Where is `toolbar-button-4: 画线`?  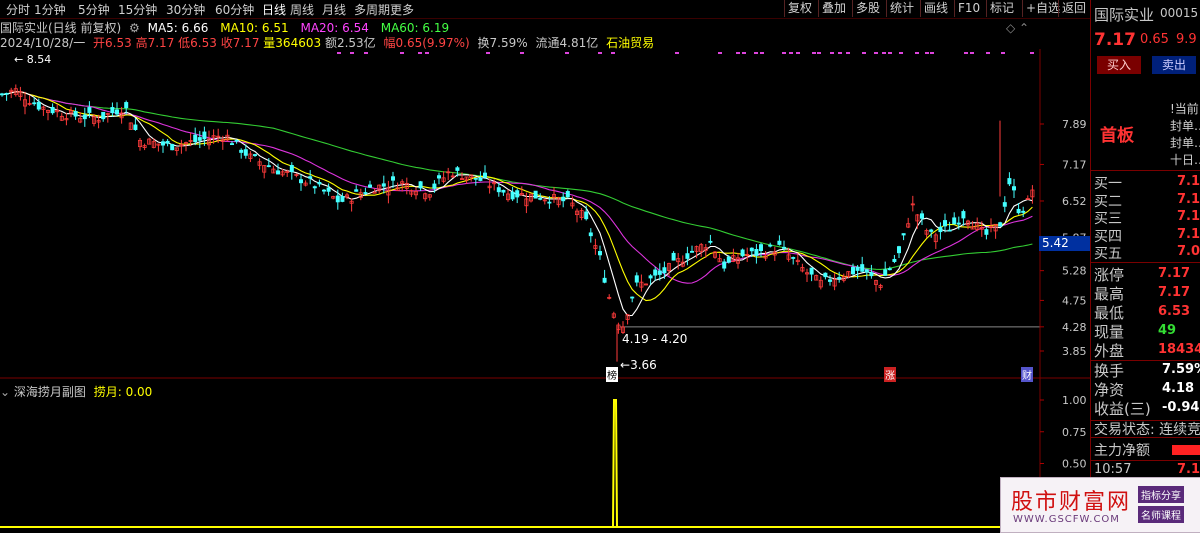
toolbar-button-4: 画线 is located at coordinates (935, 8).